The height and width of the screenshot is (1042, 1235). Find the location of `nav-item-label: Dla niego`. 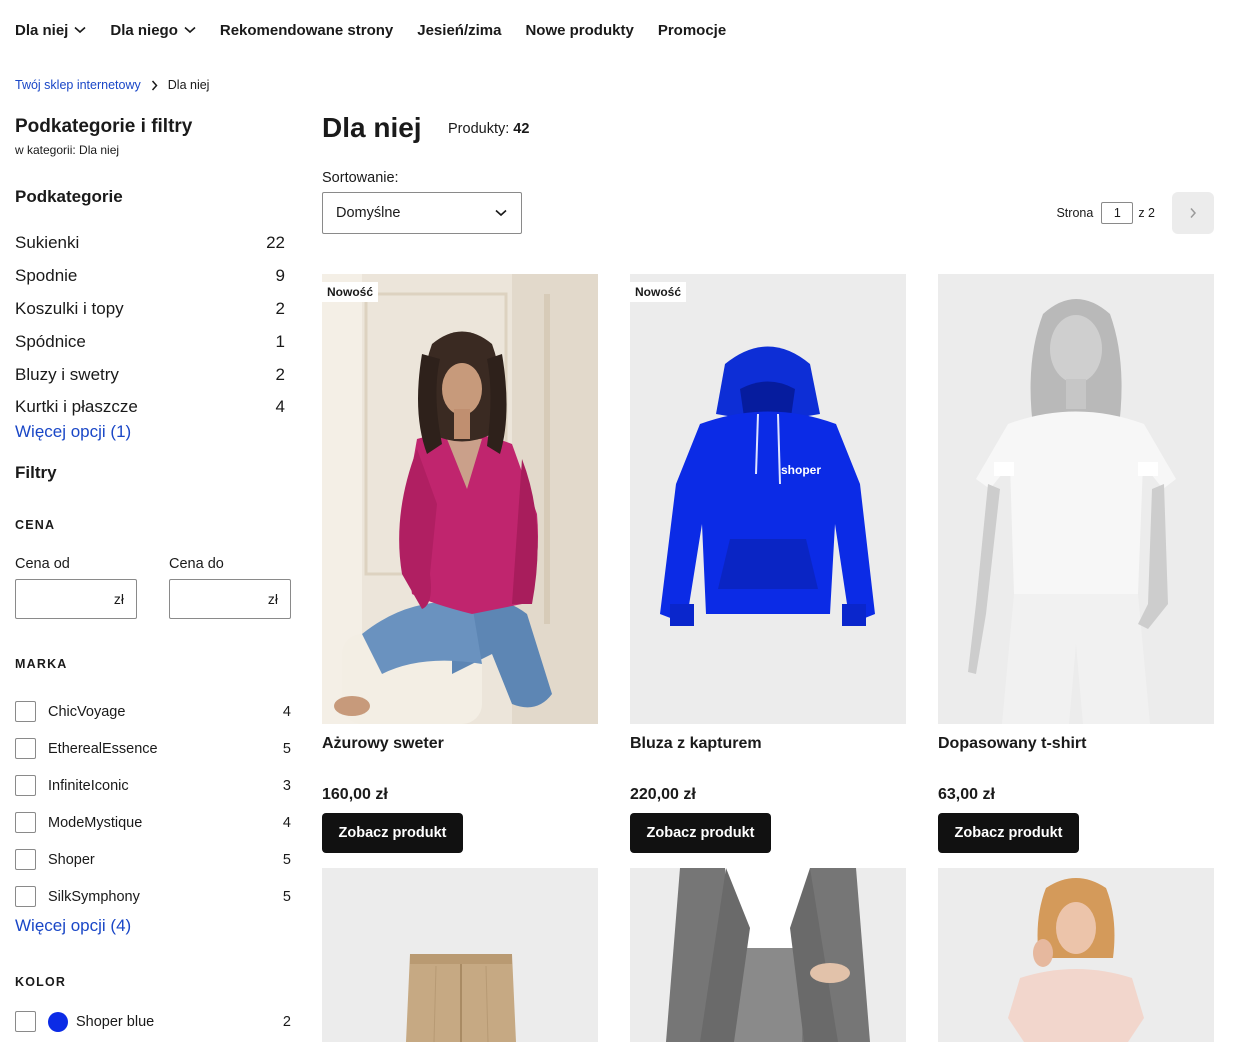

nav-item-label: Dla niego is located at coordinates (144, 30).